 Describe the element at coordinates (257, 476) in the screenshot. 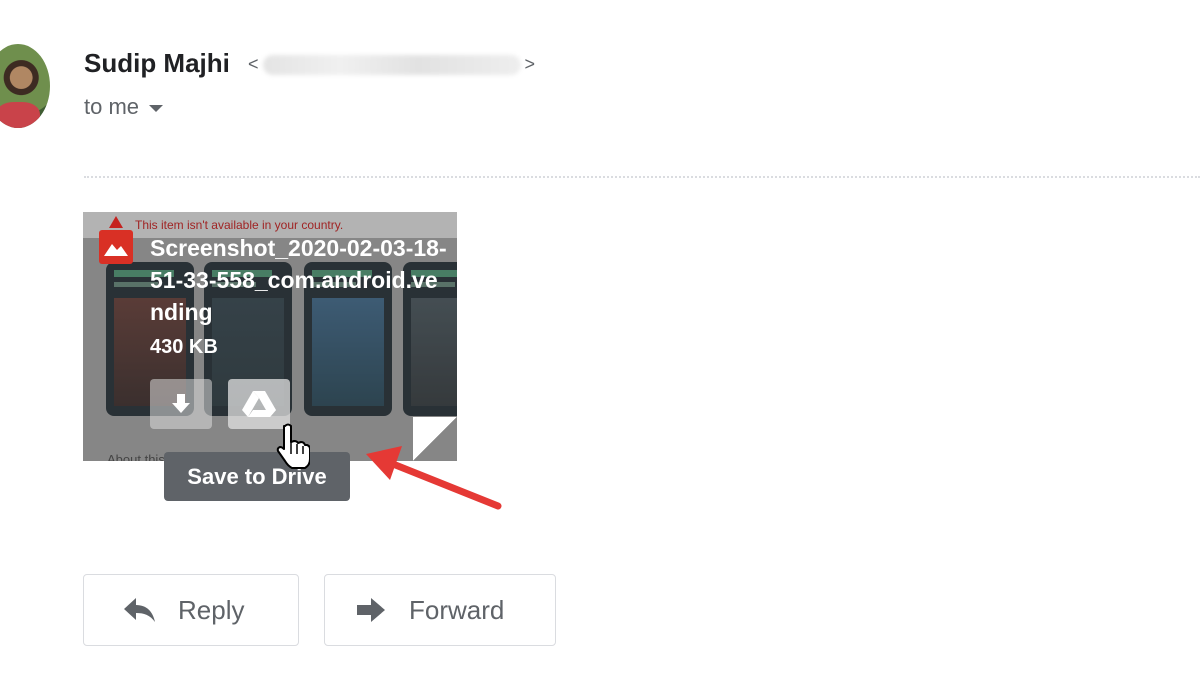

I see `save-to-drive-tooltip: Save to Drive` at that location.